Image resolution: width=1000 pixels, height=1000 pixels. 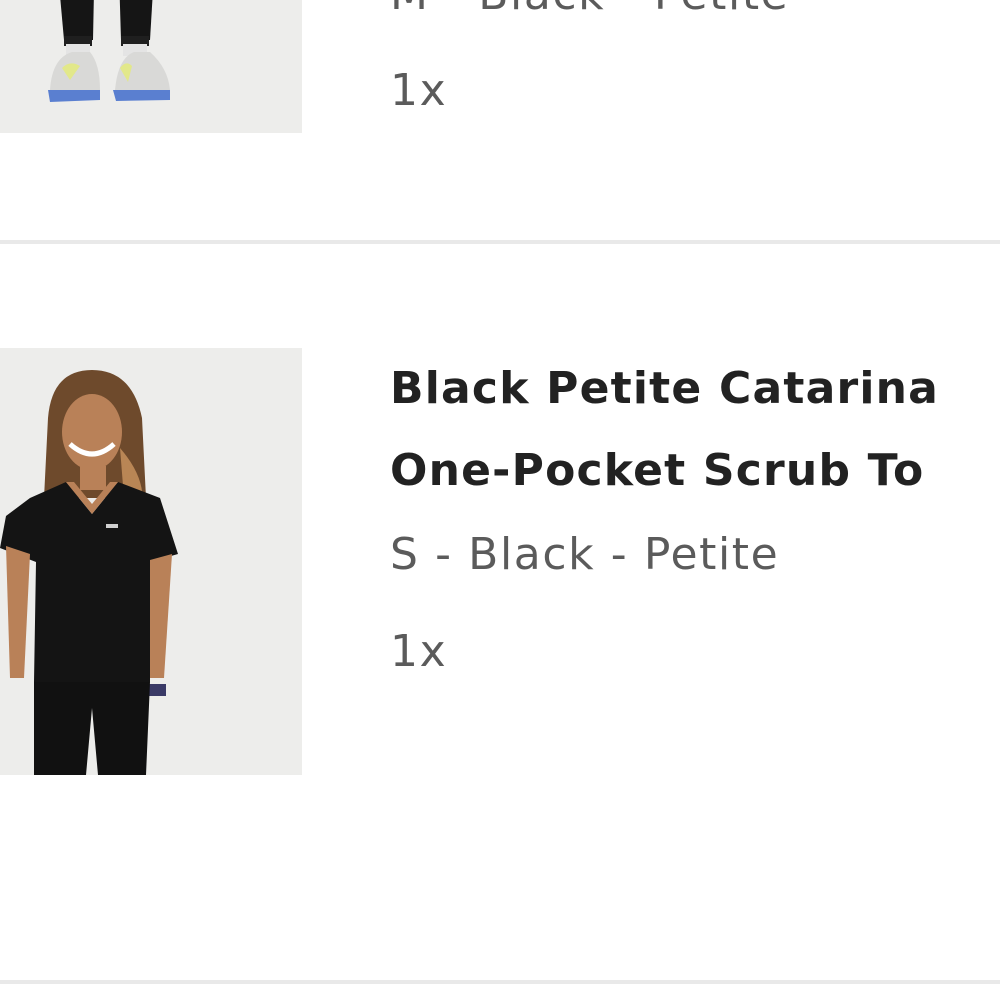 I want to click on woman-in-scrubs-illustration, so click(x=151, y=561).